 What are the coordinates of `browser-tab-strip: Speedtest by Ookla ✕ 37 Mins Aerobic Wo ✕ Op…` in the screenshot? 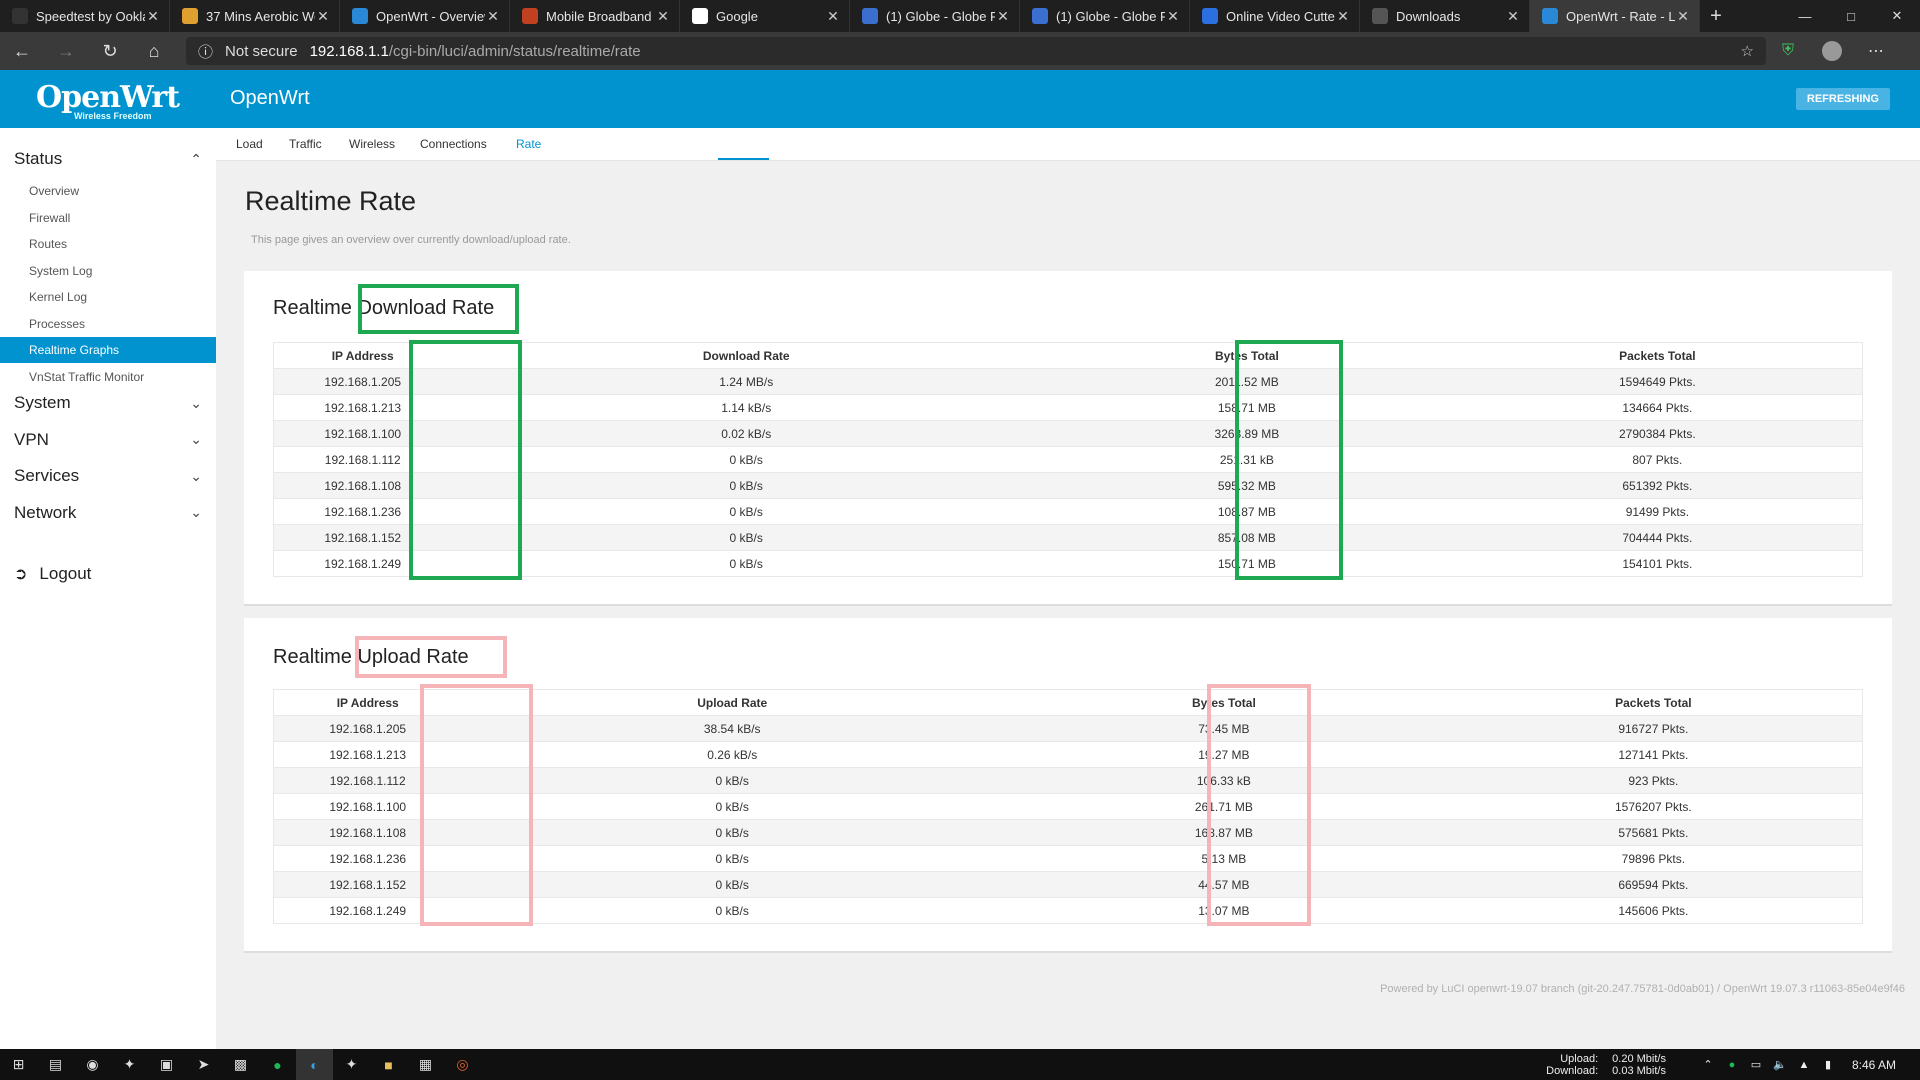 It's located at (960, 16).